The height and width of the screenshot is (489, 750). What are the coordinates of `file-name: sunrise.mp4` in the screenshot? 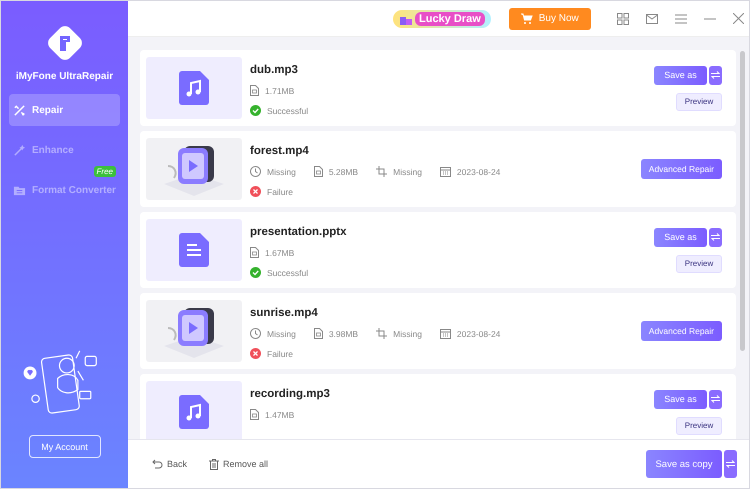 It's located at (284, 313).